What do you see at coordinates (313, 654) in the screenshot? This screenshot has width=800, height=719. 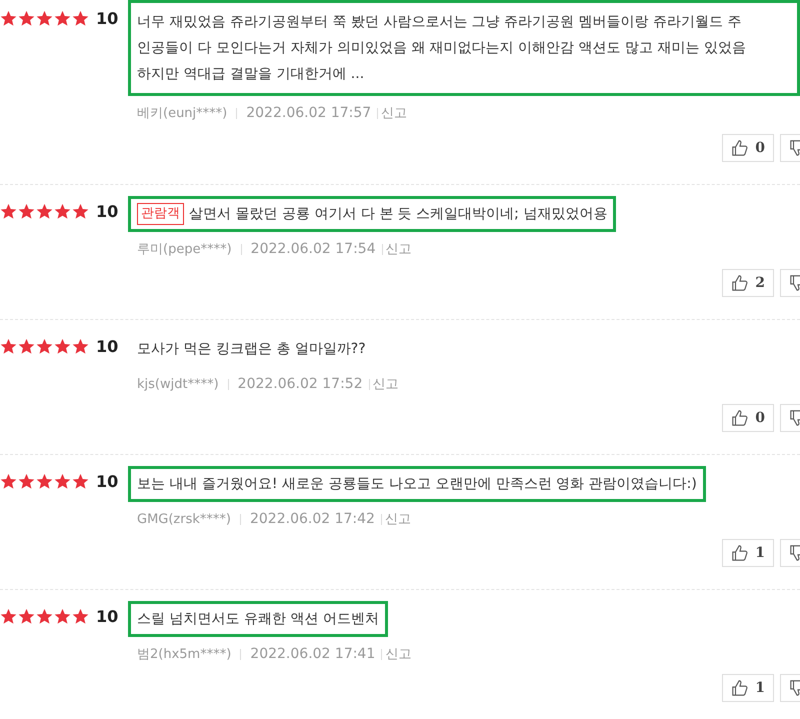 I see `review-date: 2022.06.02 17:41` at bounding box center [313, 654].